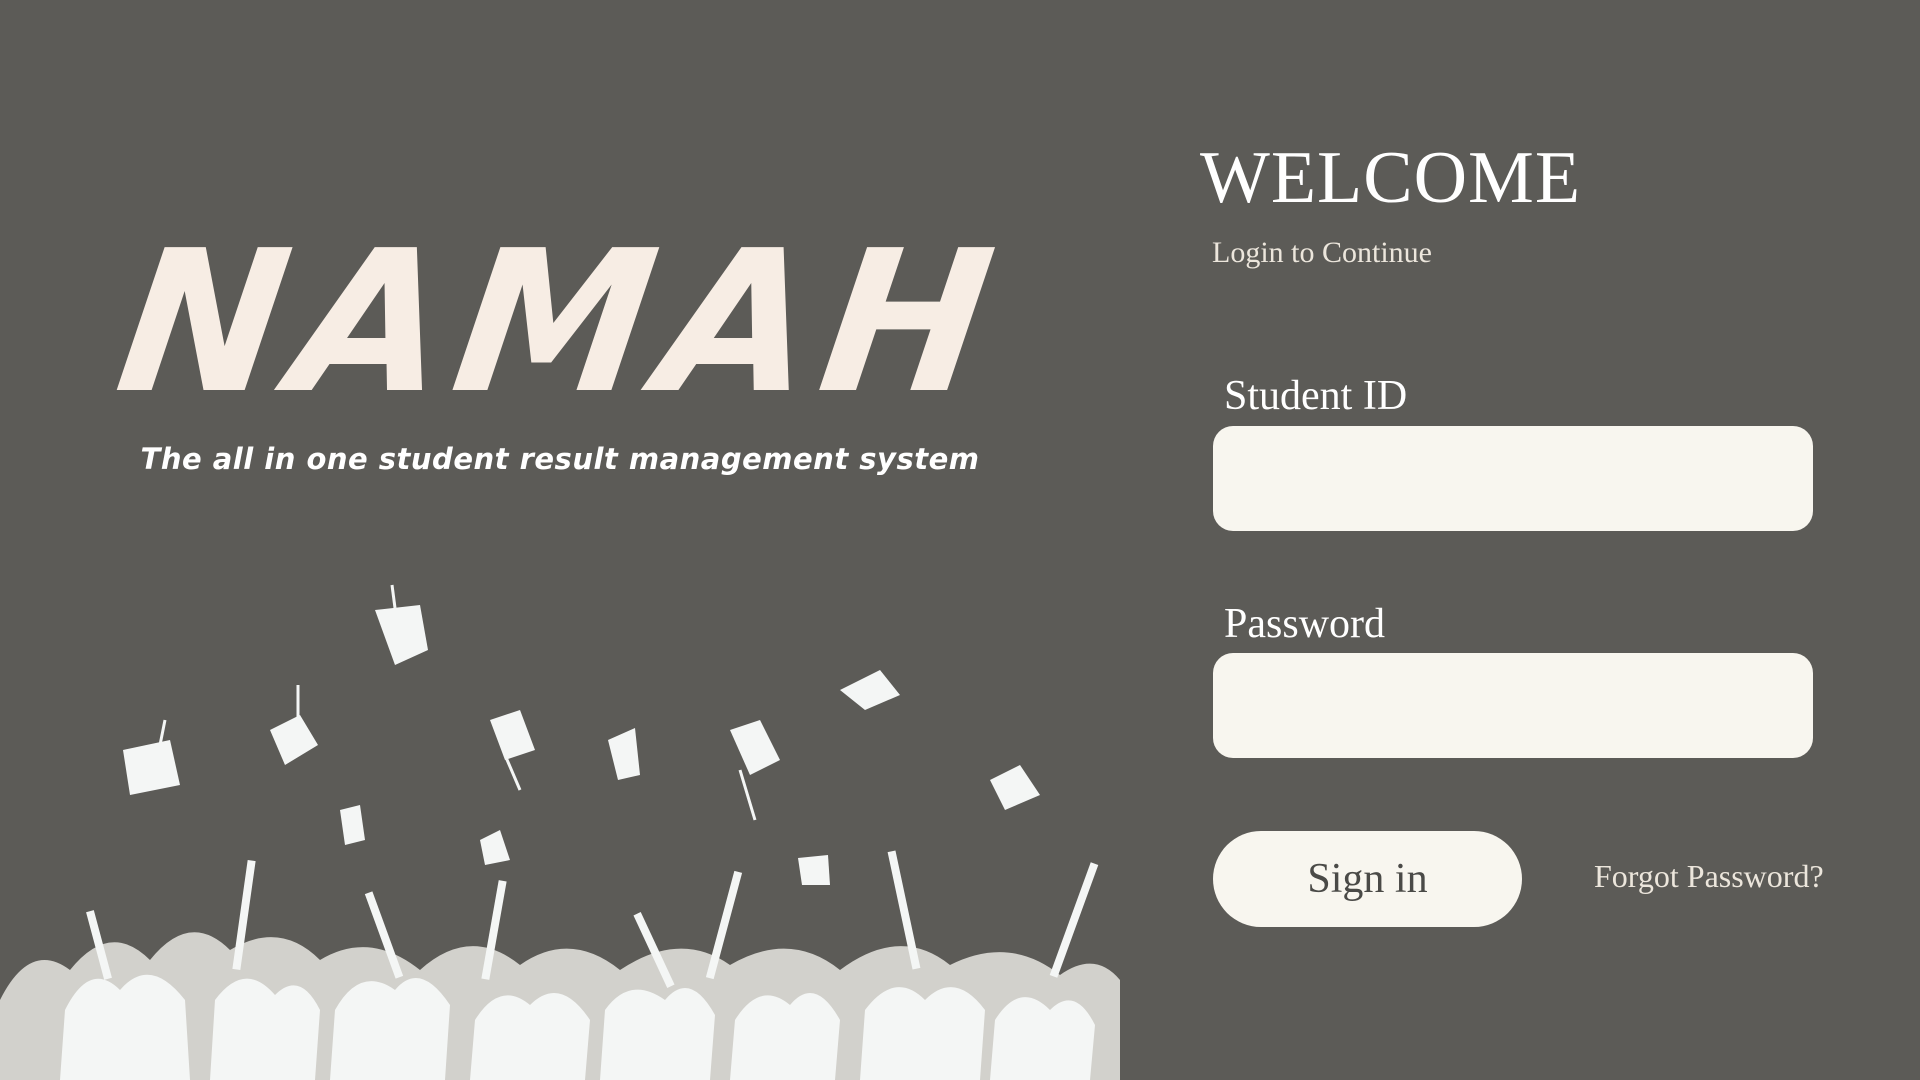 This screenshot has width=1920, height=1080. What do you see at coordinates (1316, 396) in the screenshot?
I see `student-id-label: Student ID` at bounding box center [1316, 396].